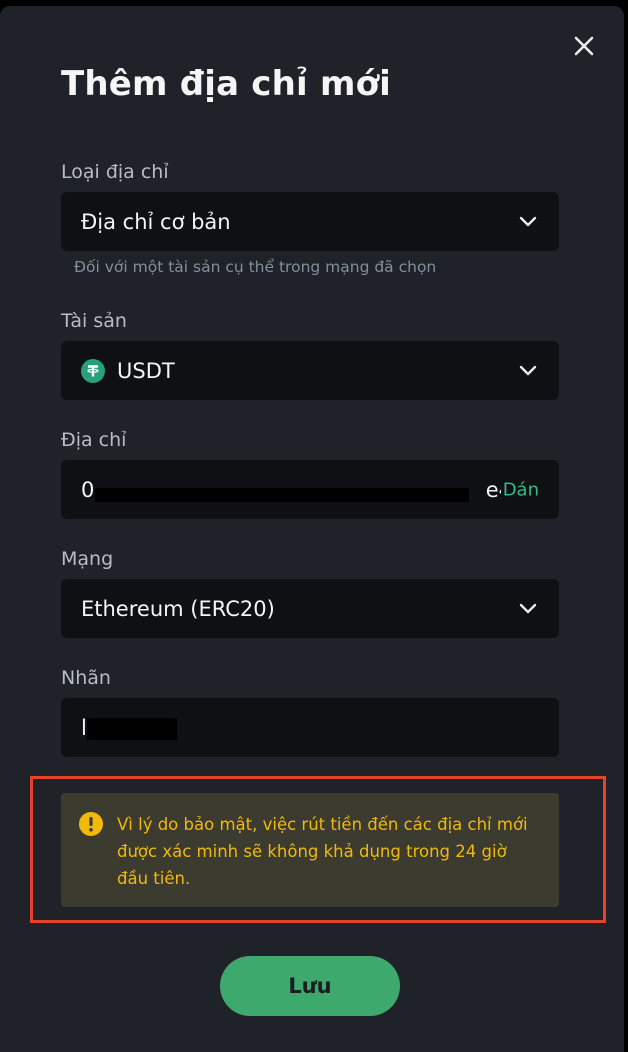  What do you see at coordinates (87, 559) in the screenshot?
I see `network-label: Mạng` at bounding box center [87, 559].